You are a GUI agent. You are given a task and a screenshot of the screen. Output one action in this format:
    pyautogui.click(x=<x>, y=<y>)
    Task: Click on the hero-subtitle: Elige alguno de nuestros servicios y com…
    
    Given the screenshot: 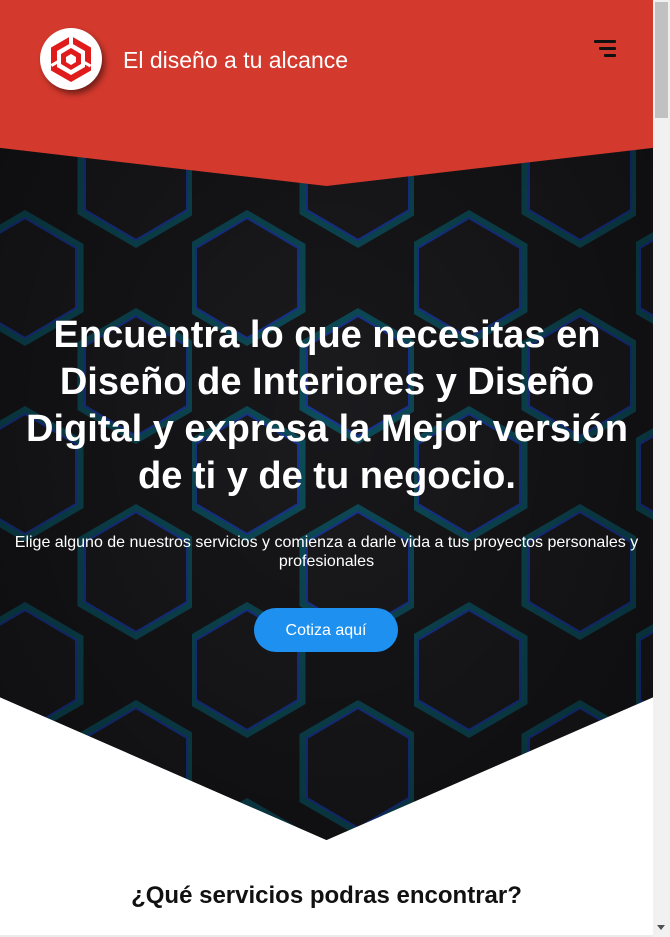 What is the action you would take?
    pyautogui.click(x=326, y=552)
    